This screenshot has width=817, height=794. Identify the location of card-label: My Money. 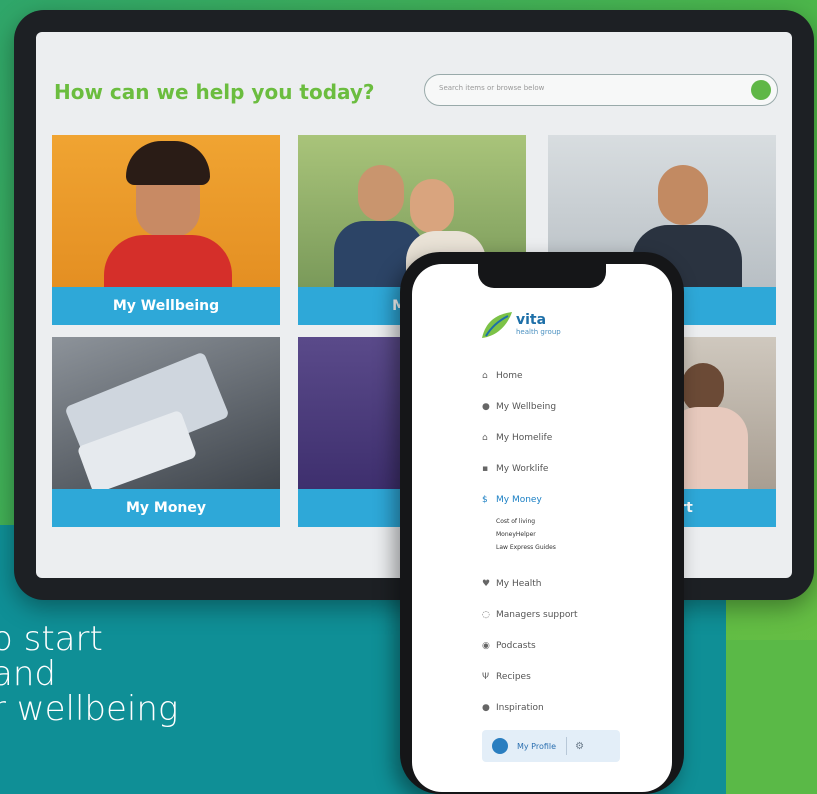
(166, 508).